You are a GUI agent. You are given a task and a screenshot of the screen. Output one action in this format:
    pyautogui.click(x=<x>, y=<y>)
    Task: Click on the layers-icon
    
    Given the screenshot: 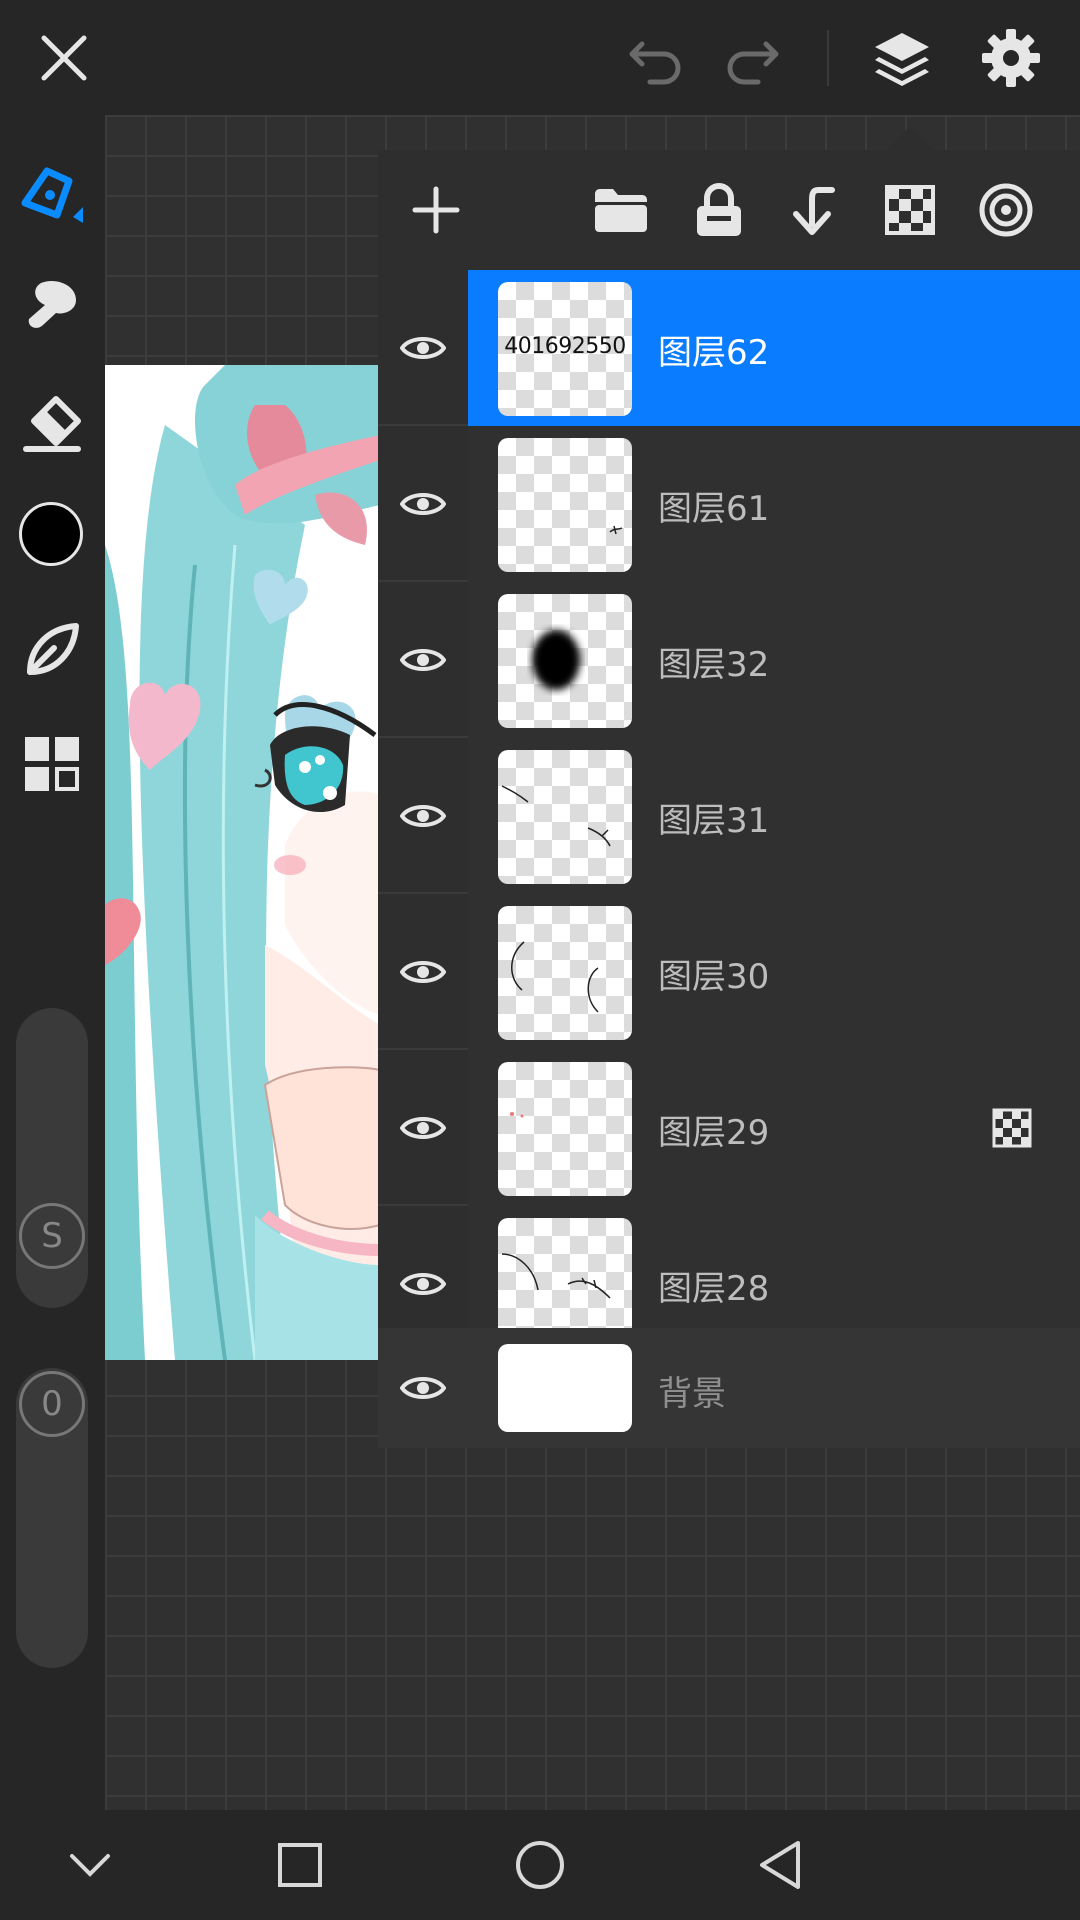 What is the action you would take?
    pyautogui.click(x=902, y=58)
    